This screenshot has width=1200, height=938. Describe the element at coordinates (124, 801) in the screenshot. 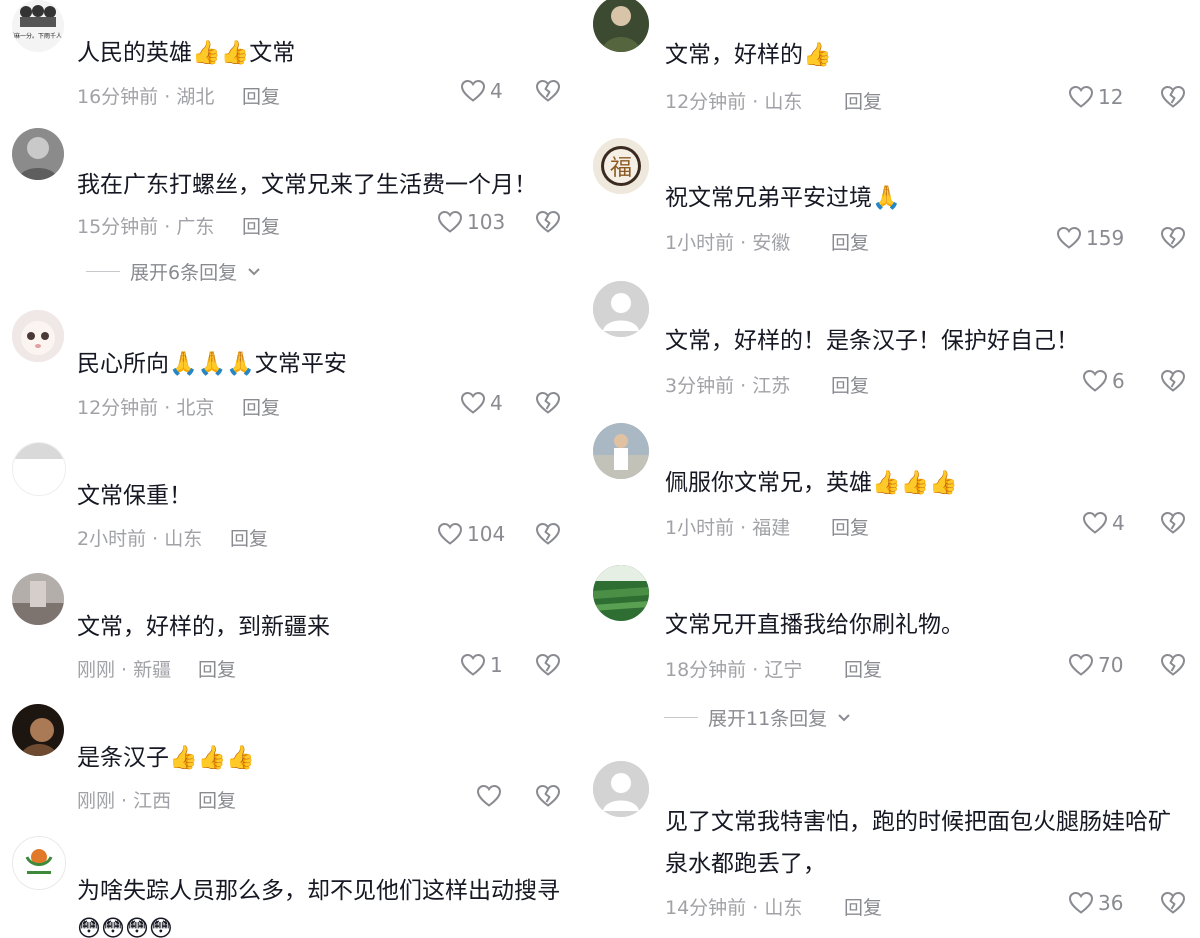

I see `comment-meta: 刚刚 · 江西` at that location.